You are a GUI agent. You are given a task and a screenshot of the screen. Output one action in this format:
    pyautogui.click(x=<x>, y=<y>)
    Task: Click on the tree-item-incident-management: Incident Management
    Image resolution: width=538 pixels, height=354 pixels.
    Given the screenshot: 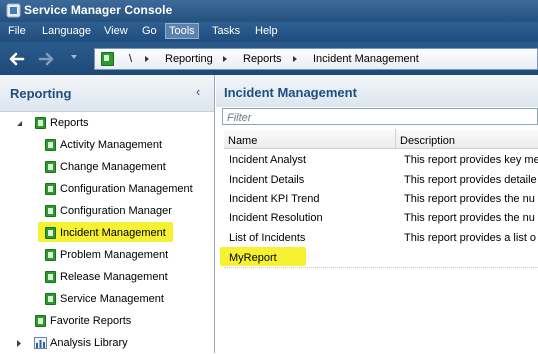 What is the action you would take?
    pyautogui.click(x=107, y=234)
    